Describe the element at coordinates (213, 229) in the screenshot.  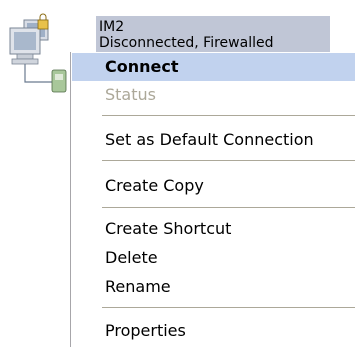
I see `menu-item-create-shortcut: Create Shortcut` at that location.